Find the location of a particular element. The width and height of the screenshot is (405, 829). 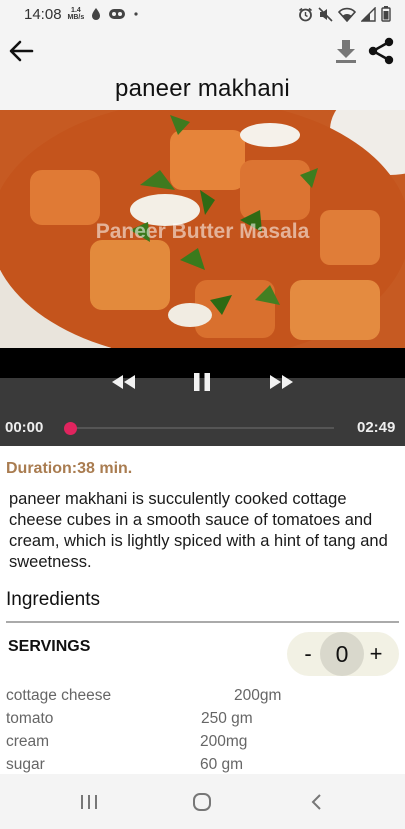

total-time: 02:49 is located at coordinates (376, 427).